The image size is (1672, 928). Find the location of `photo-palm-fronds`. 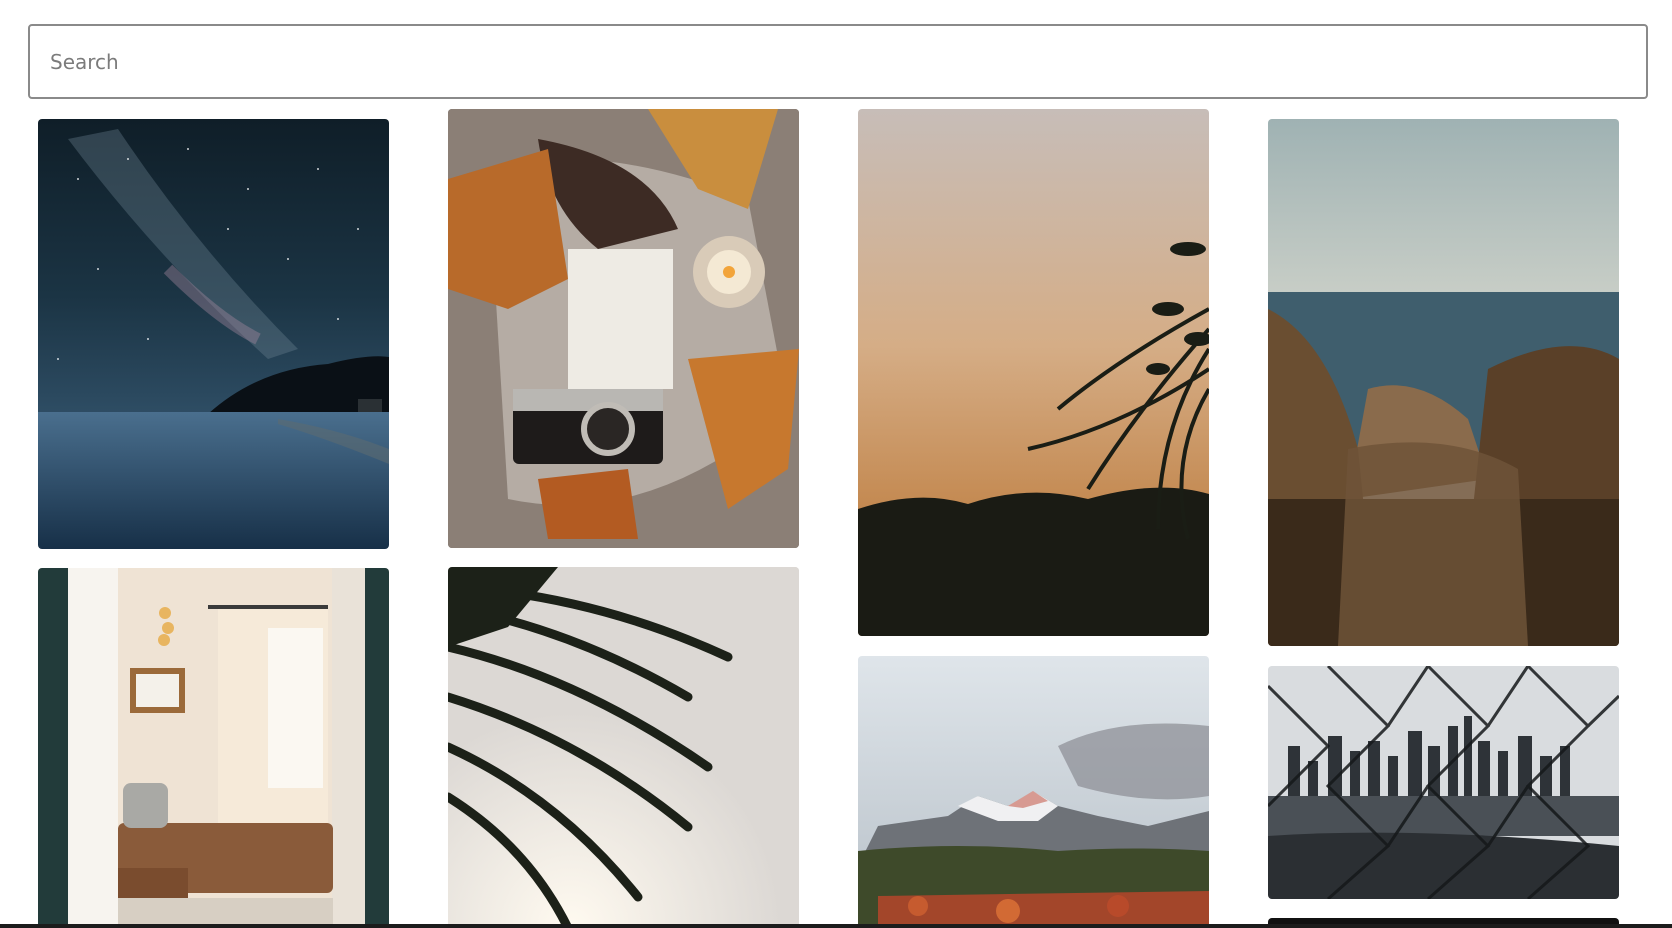

photo-palm-fronds is located at coordinates (623, 747).